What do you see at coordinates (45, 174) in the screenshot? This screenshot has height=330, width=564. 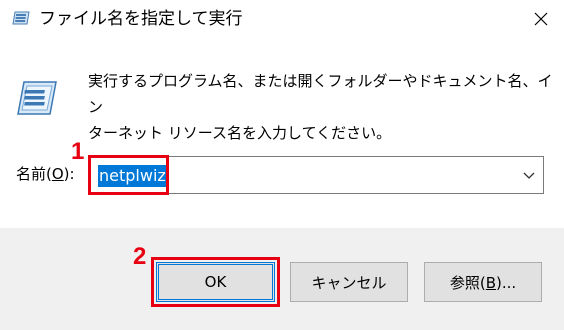 I see `name-label: 名前(O):` at bounding box center [45, 174].